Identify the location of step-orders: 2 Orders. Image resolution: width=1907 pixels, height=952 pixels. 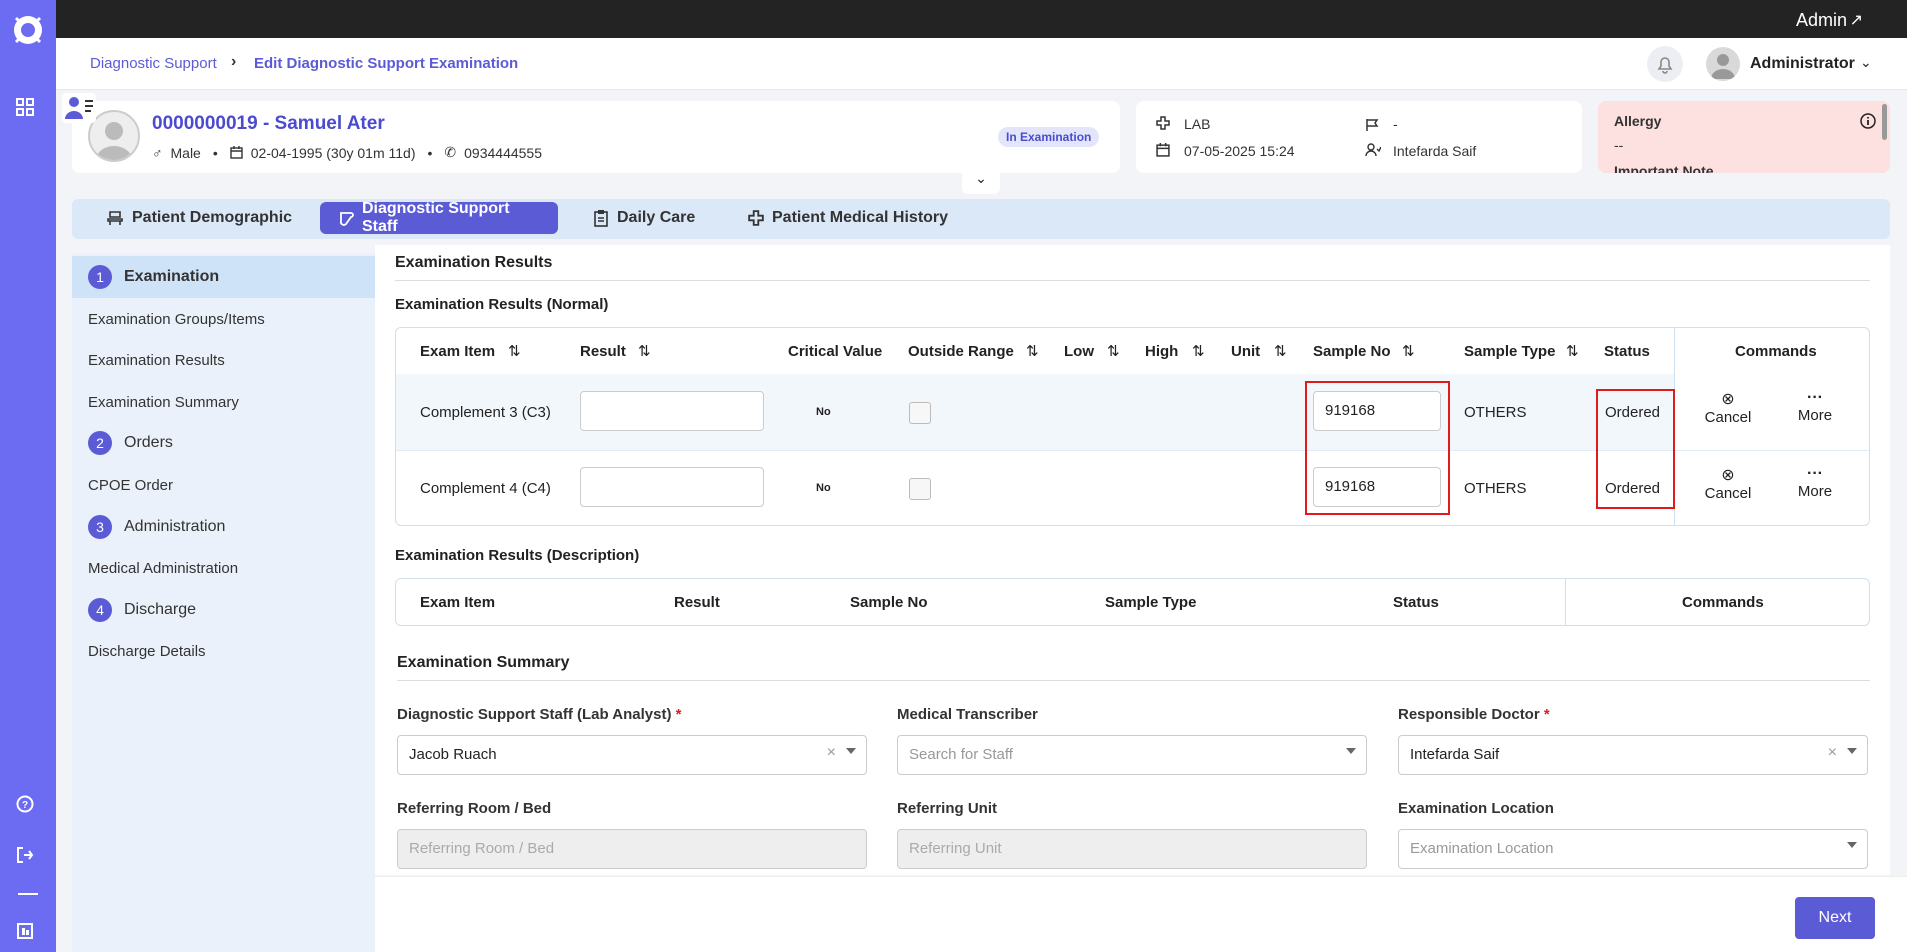
(130, 443).